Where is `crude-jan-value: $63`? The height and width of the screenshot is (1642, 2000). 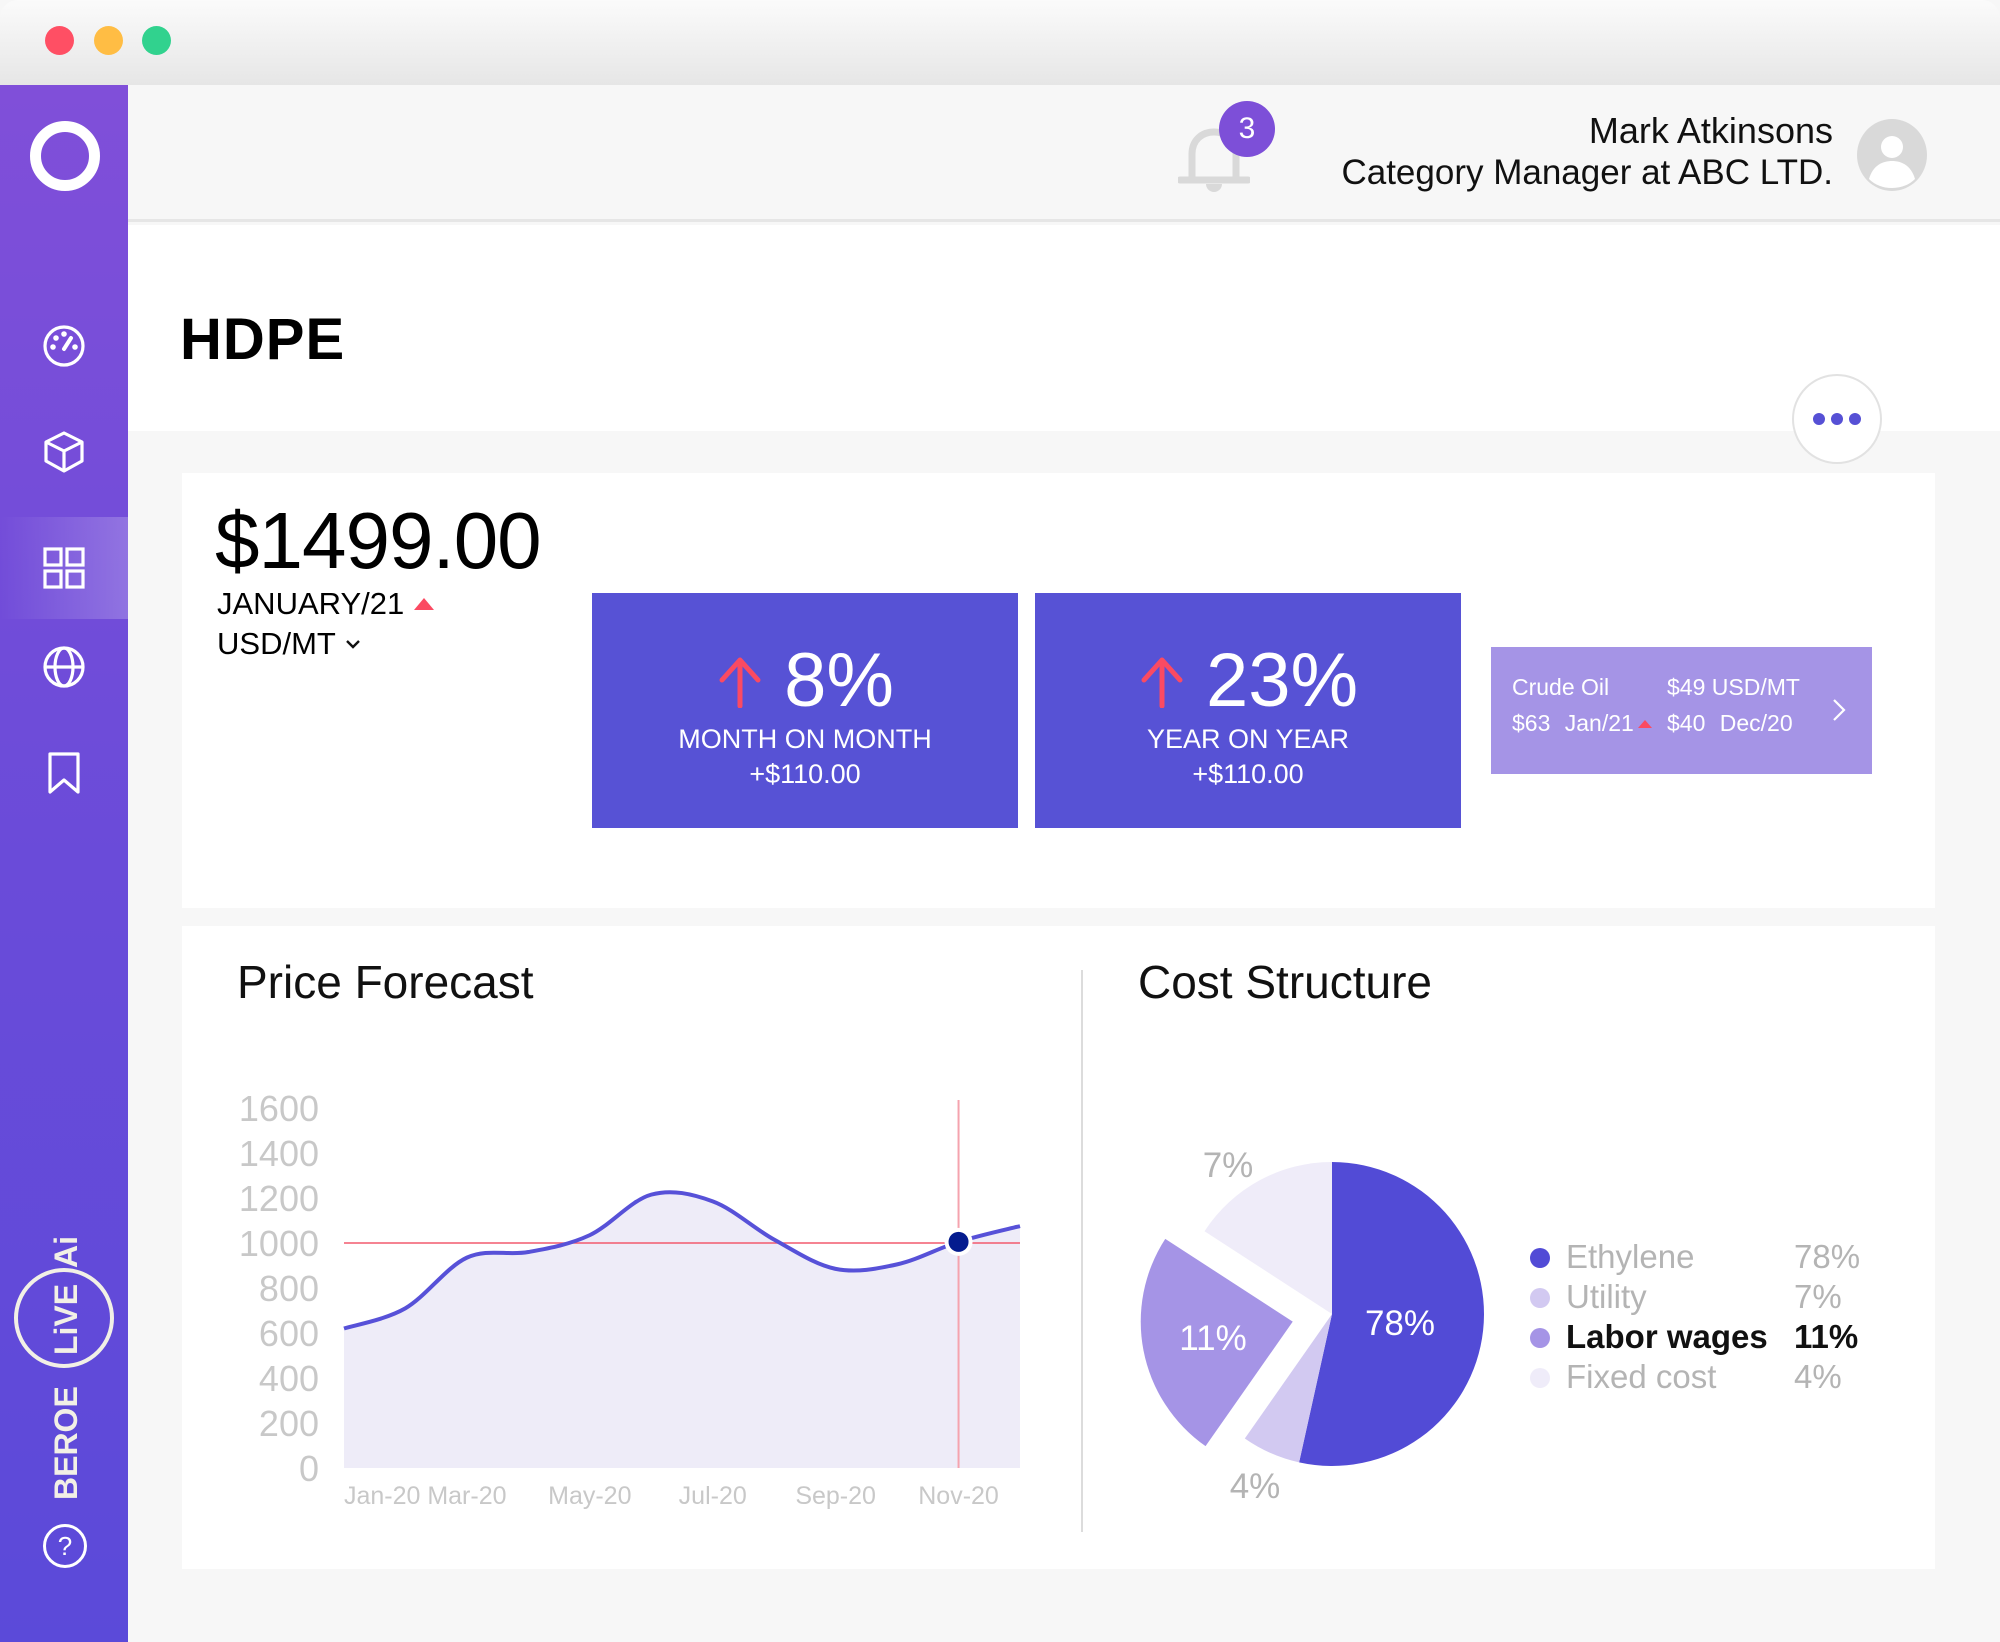
crude-jan-value: $63 is located at coordinates (1531, 723).